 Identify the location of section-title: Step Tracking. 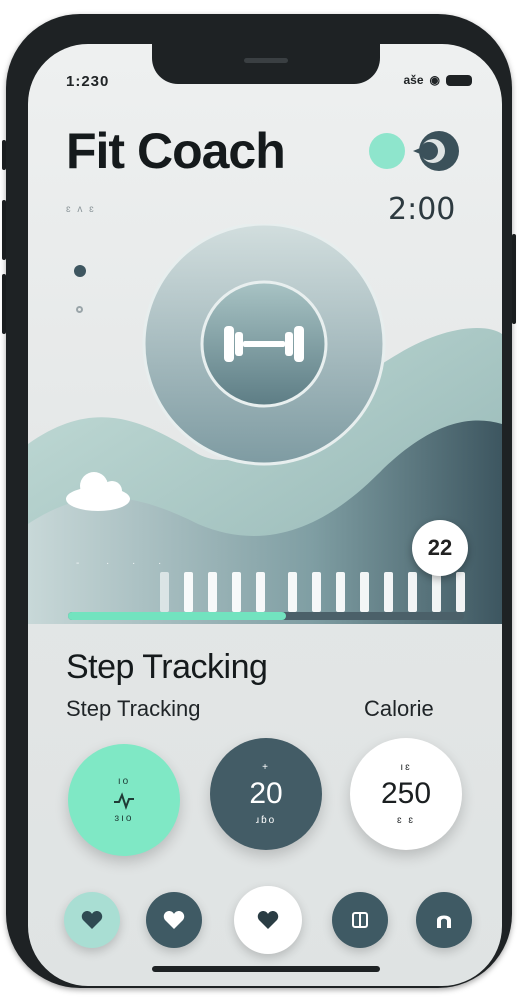
(167, 667).